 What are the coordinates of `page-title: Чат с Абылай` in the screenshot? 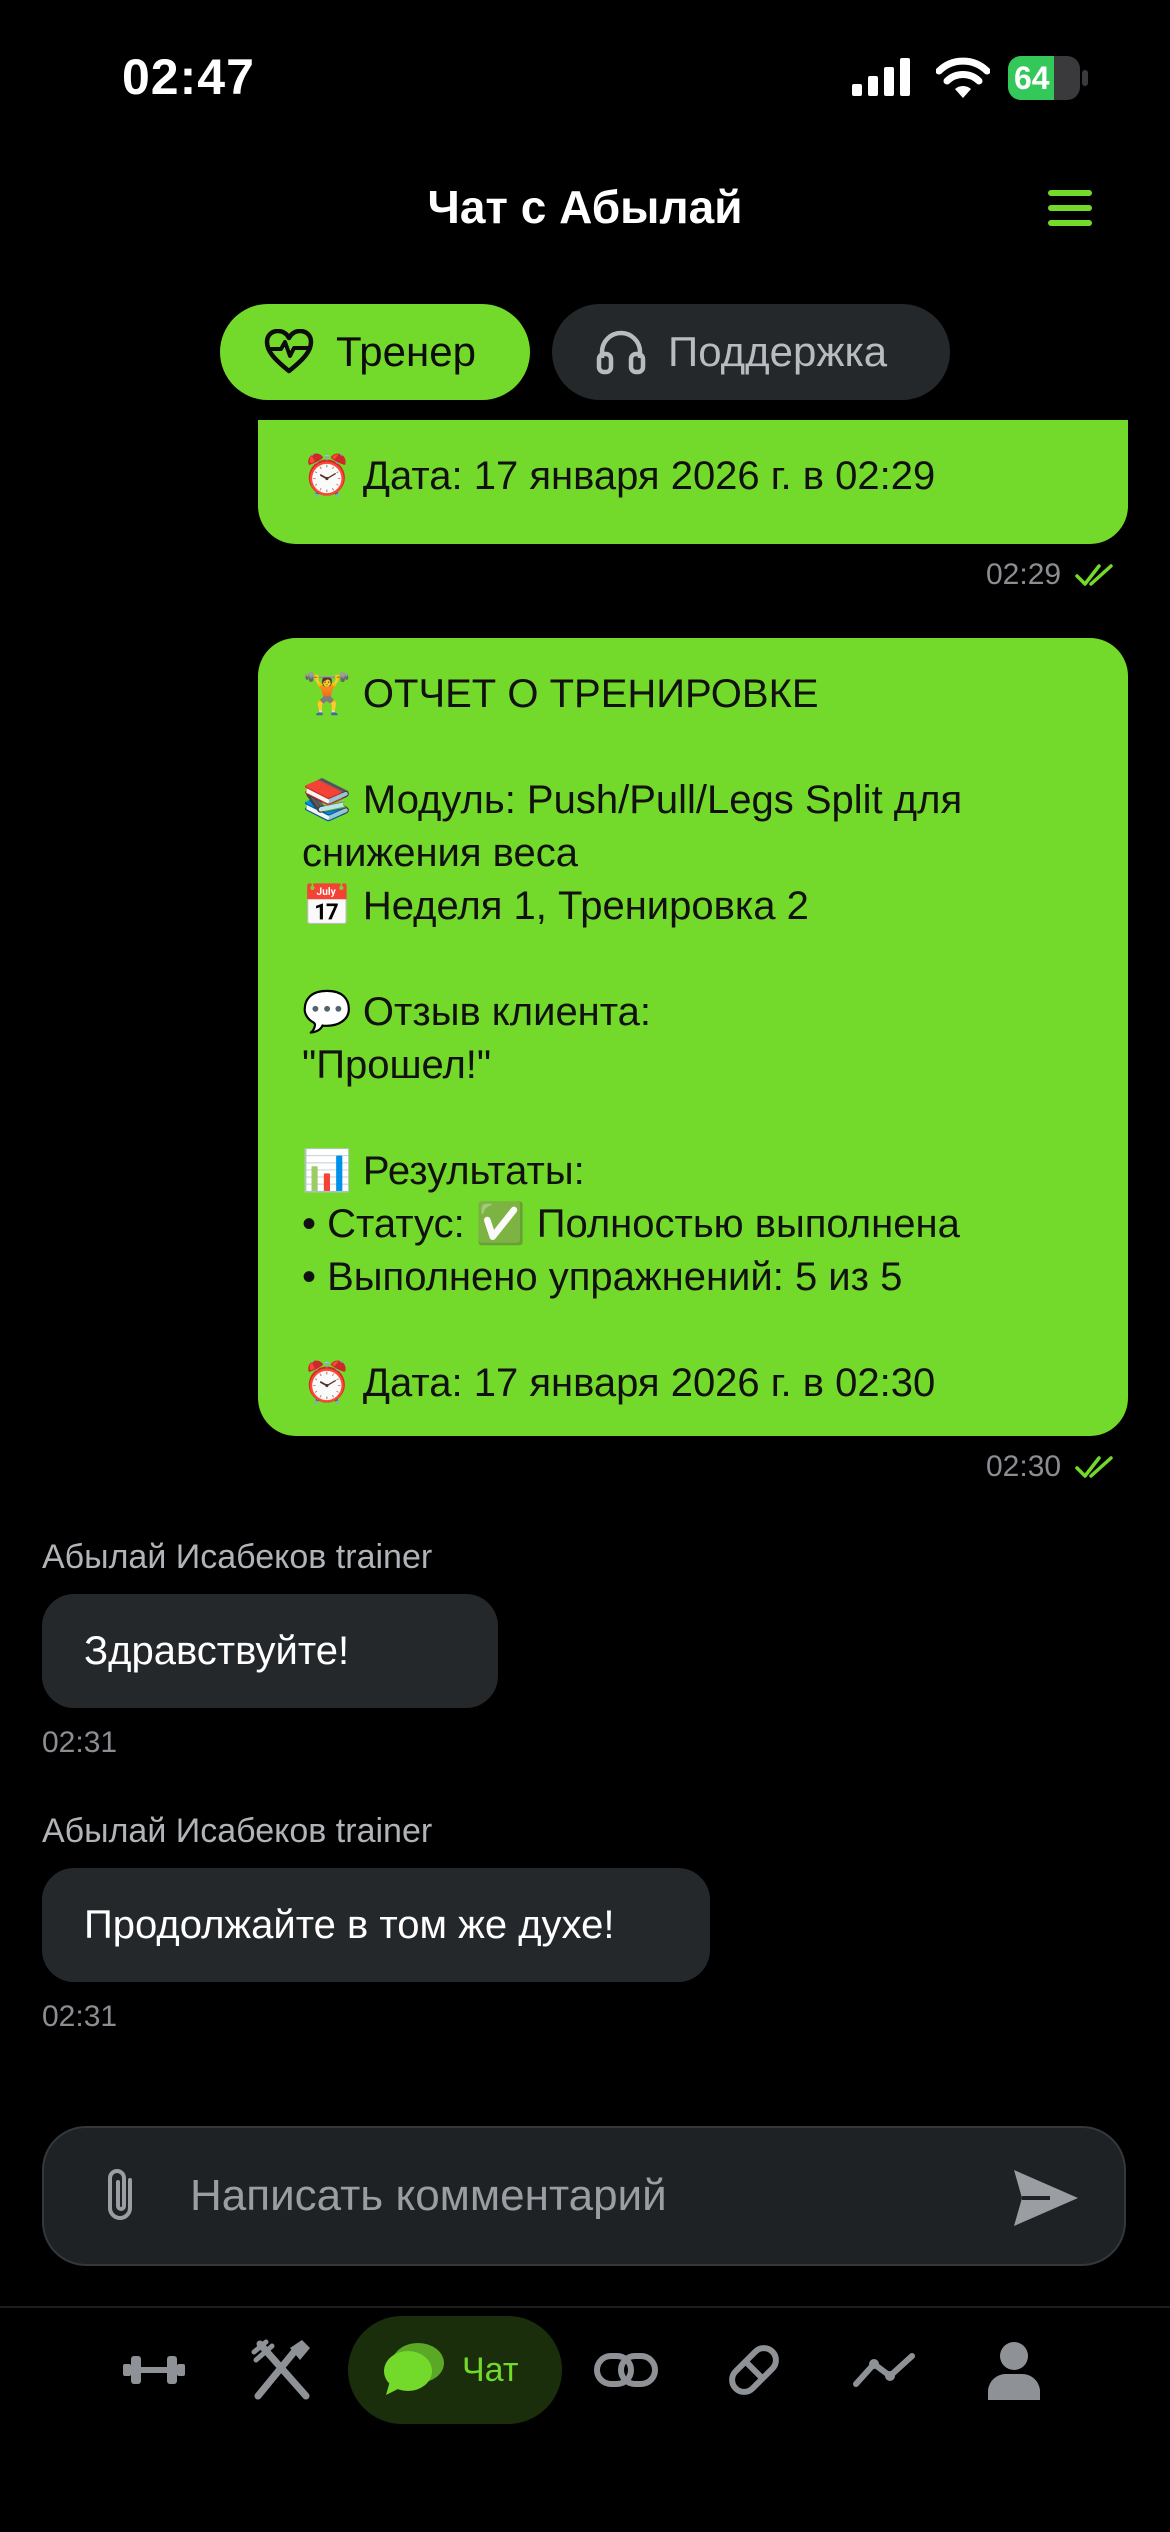 It's located at (585, 207).